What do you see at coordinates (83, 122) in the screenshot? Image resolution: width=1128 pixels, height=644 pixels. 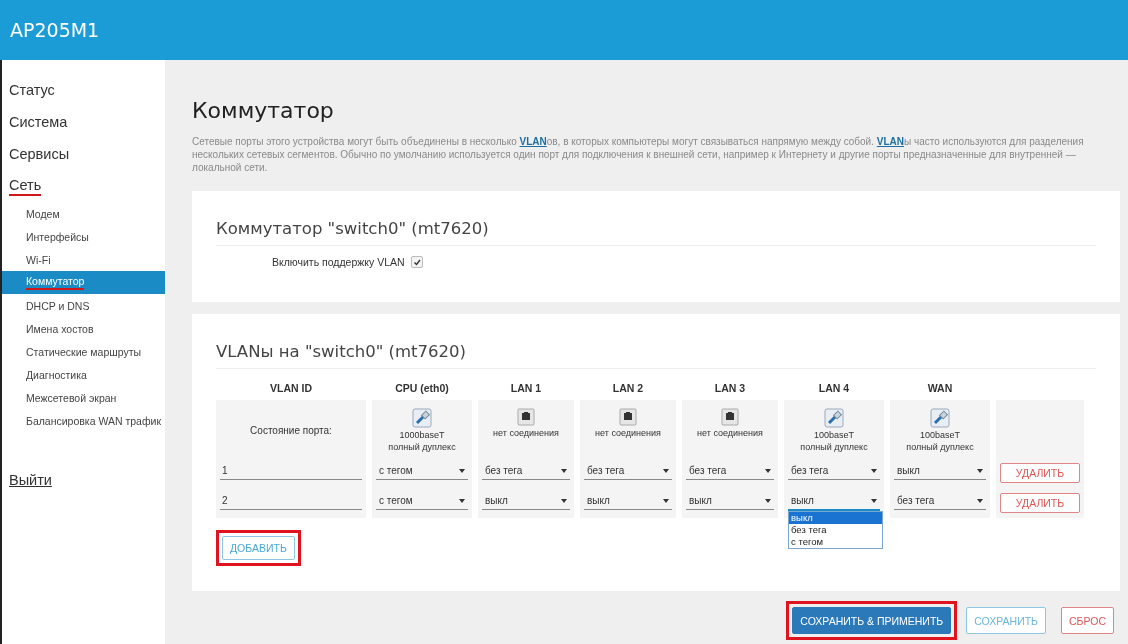 I see `nav-item: Система` at bounding box center [83, 122].